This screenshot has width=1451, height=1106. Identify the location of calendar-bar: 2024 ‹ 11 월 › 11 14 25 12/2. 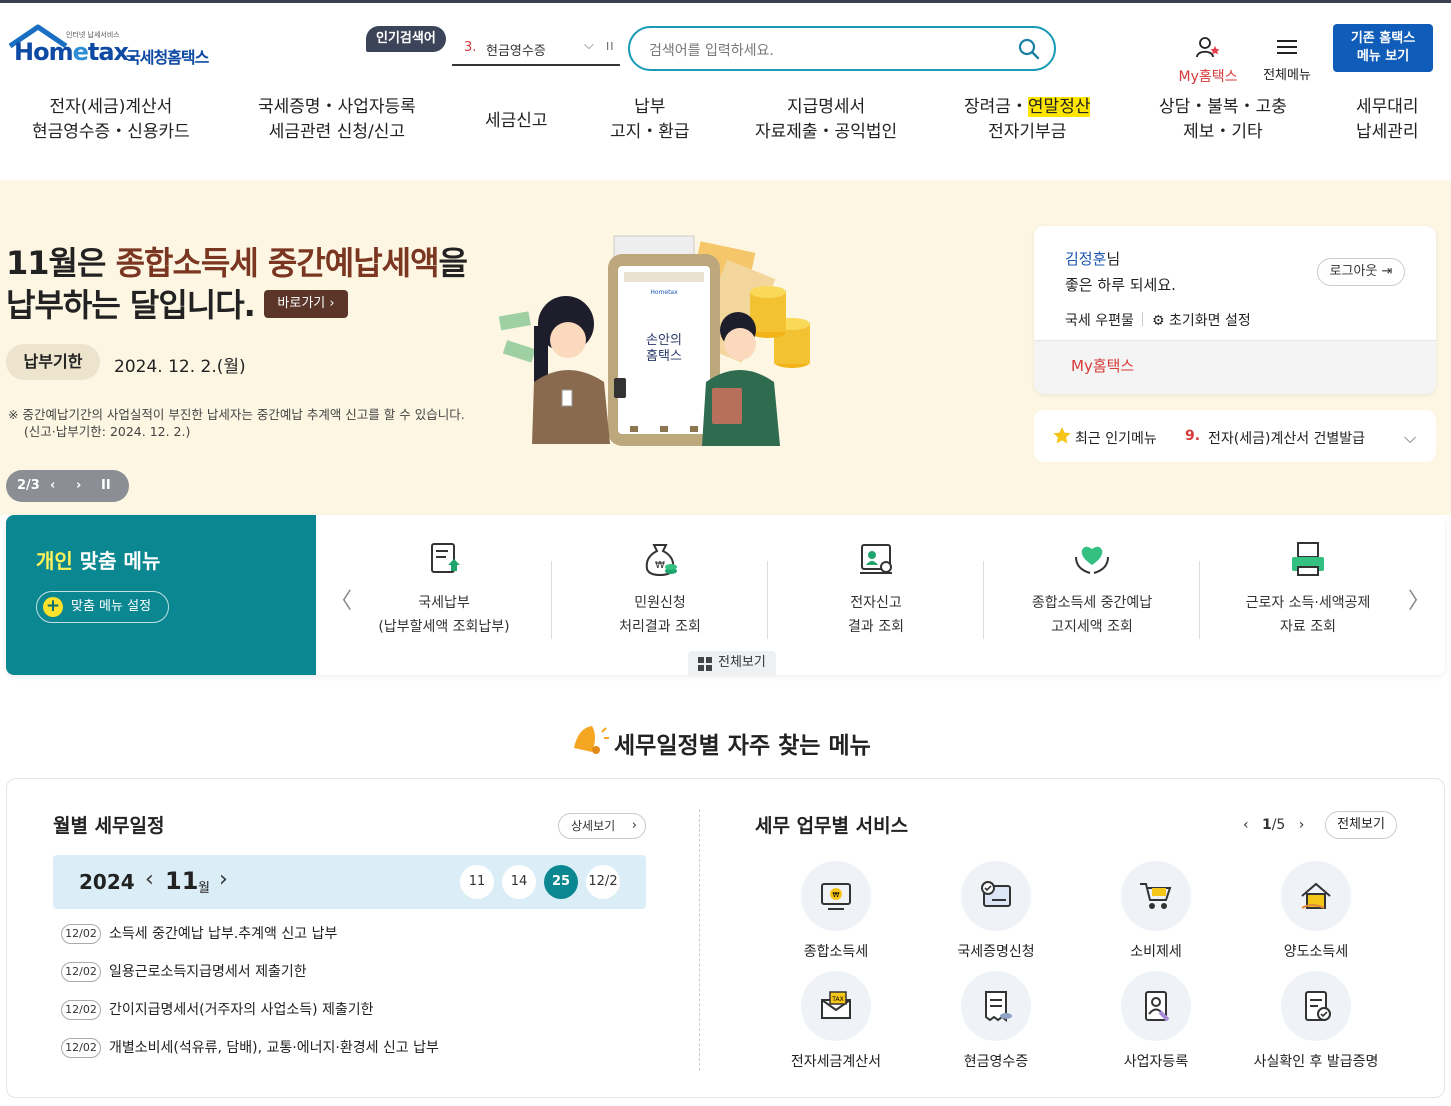
(349, 882).